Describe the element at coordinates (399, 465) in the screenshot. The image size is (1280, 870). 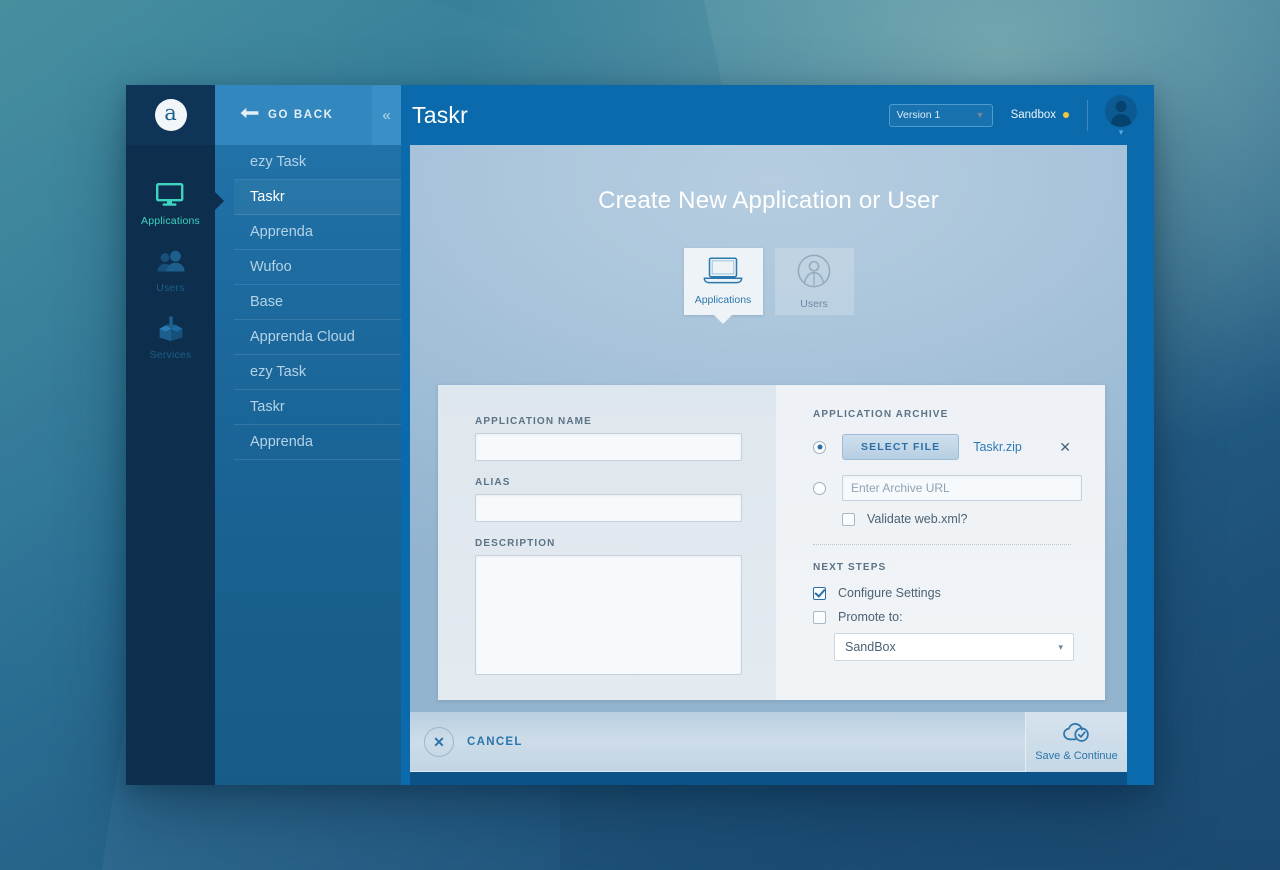
I see `application-list-scrollbar` at that location.